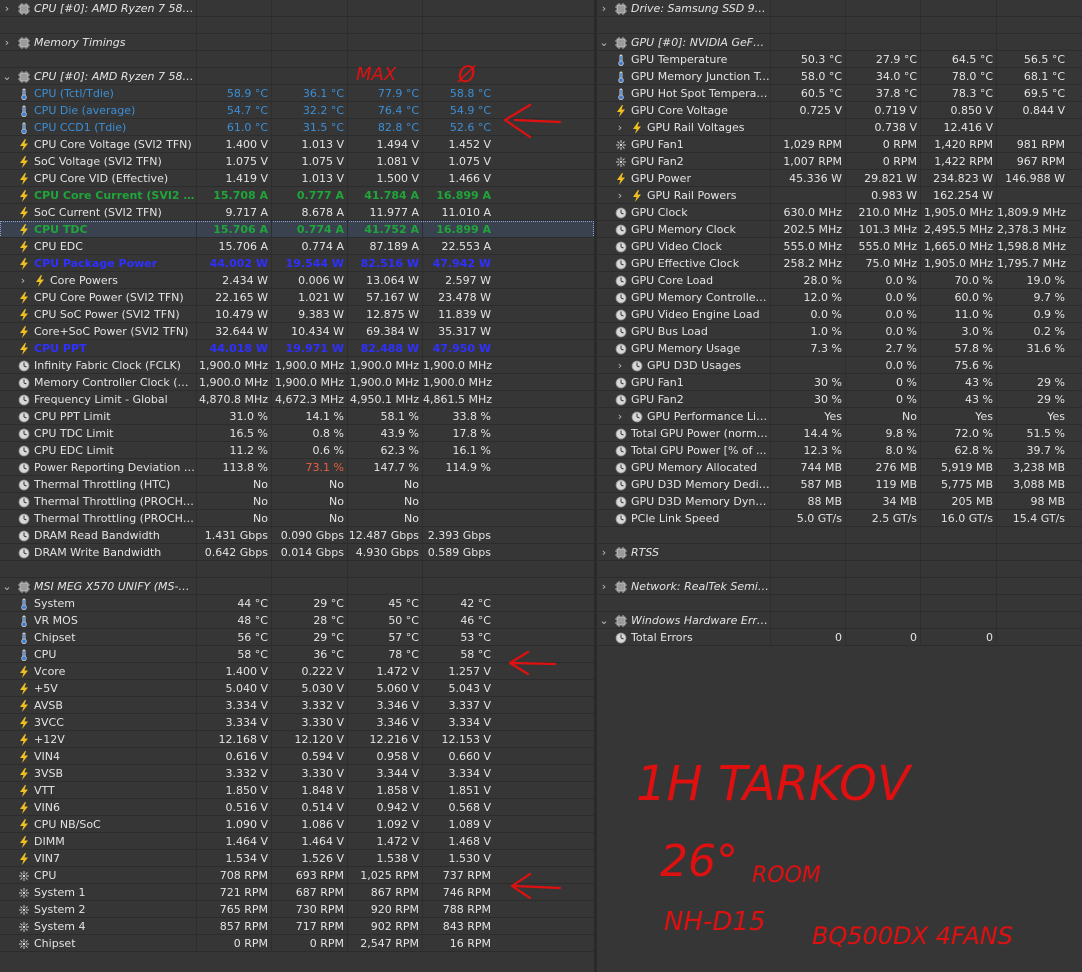  Describe the element at coordinates (297, 620) in the screenshot. I see `sensor-row: VR MOS 48 °C 28 °C 50 °C 46 °C` at that location.